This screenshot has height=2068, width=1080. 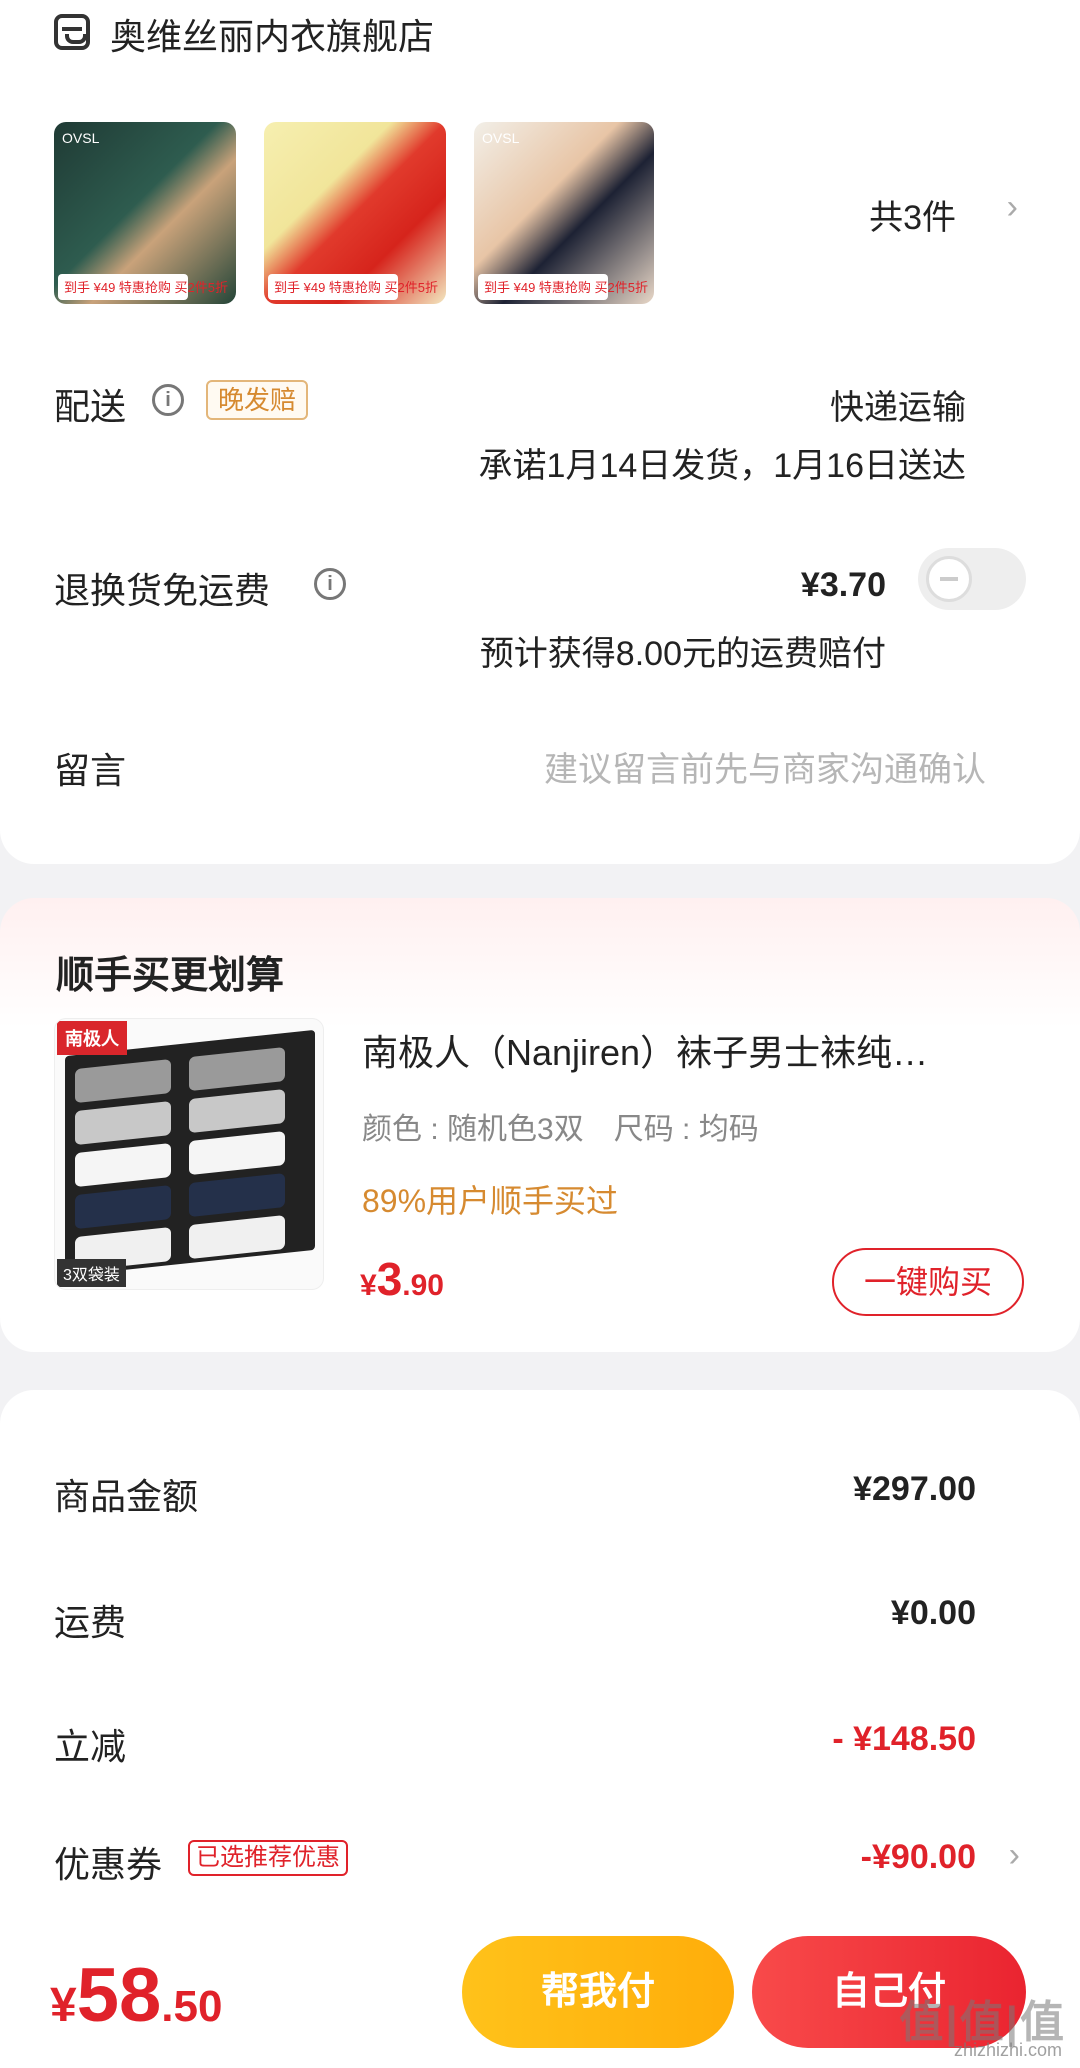 What do you see at coordinates (355, 213) in the screenshot?
I see `product-thumbnail: 到手 ¥49 特惠抢购 买2件5折` at bounding box center [355, 213].